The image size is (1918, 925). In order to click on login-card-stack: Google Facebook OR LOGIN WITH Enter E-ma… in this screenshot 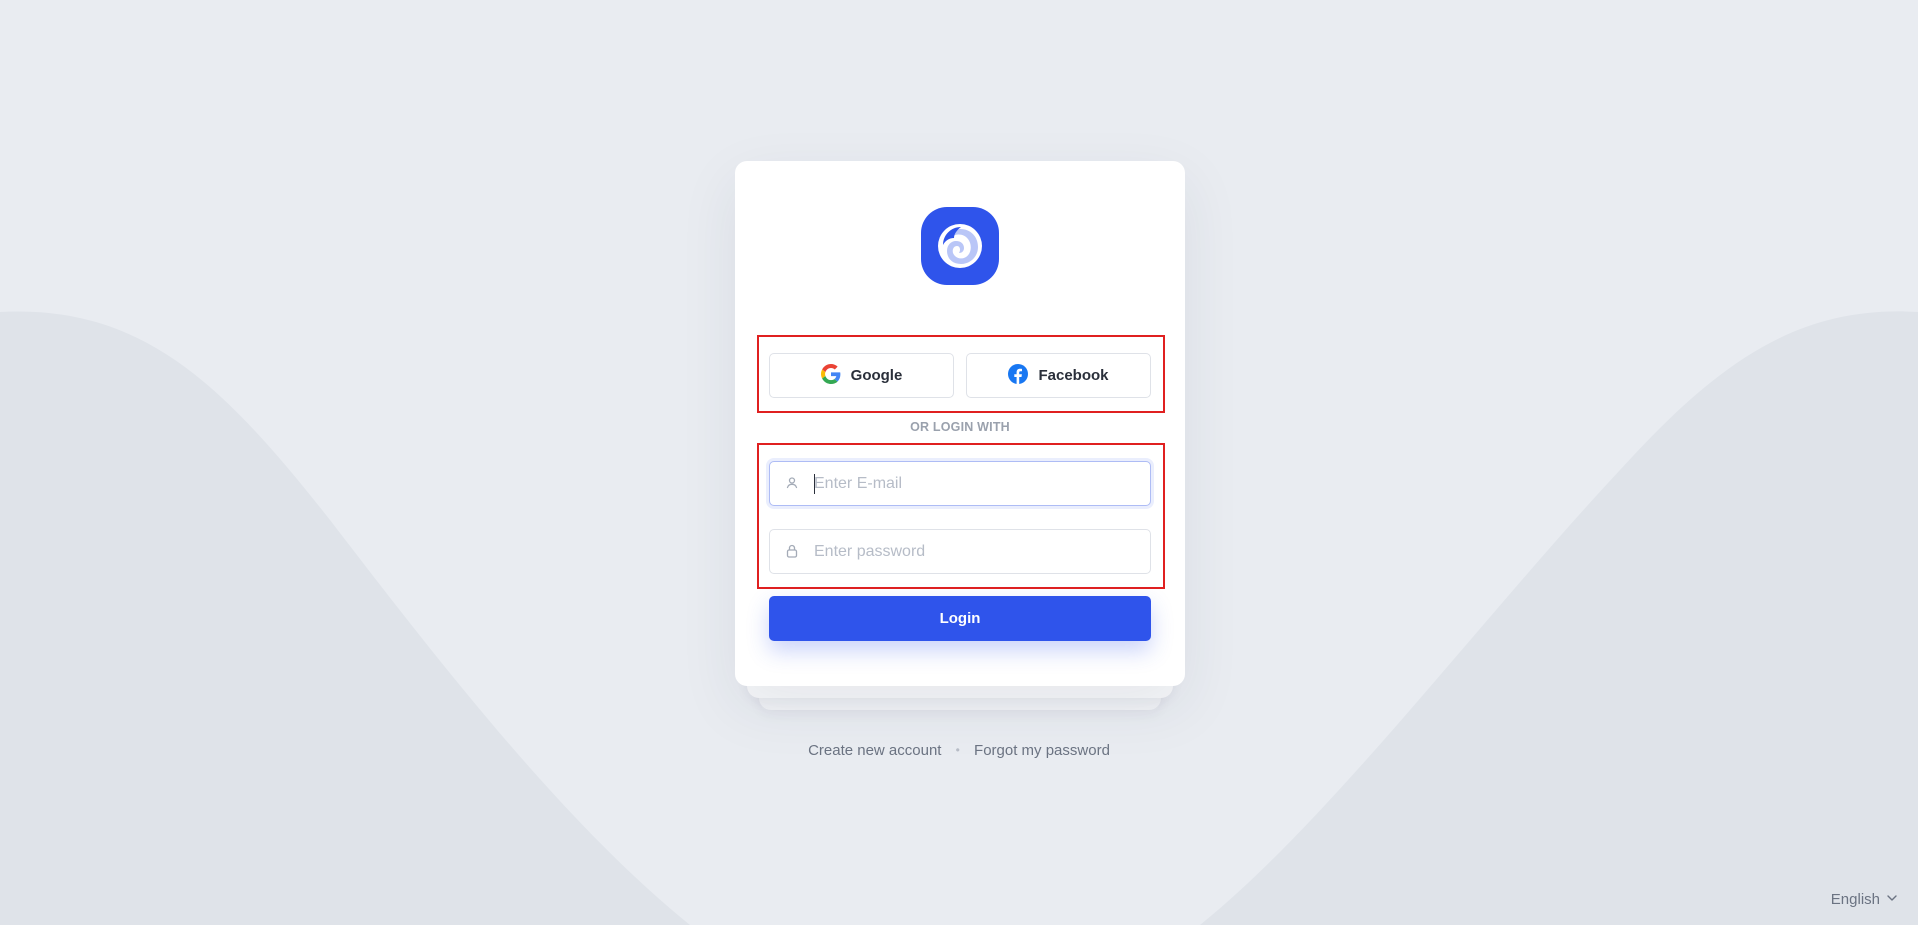, I will do `click(960, 435)`.